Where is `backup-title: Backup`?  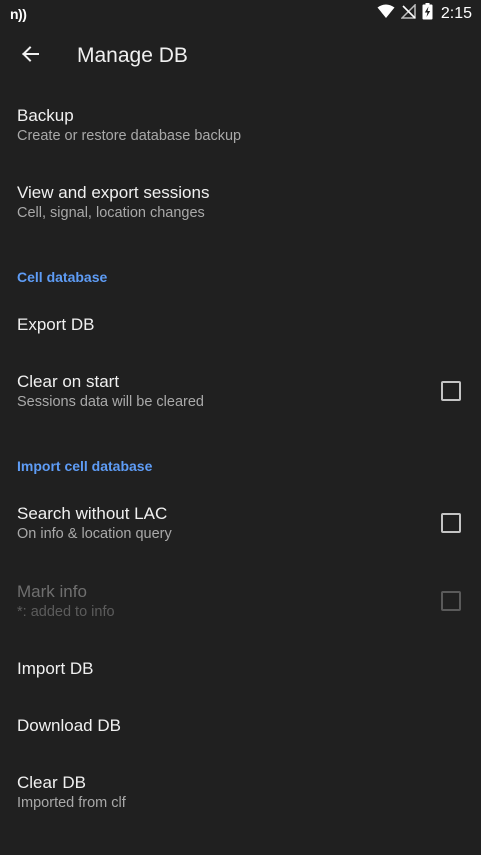
backup-title: Backup is located at coordinates (45, 115).